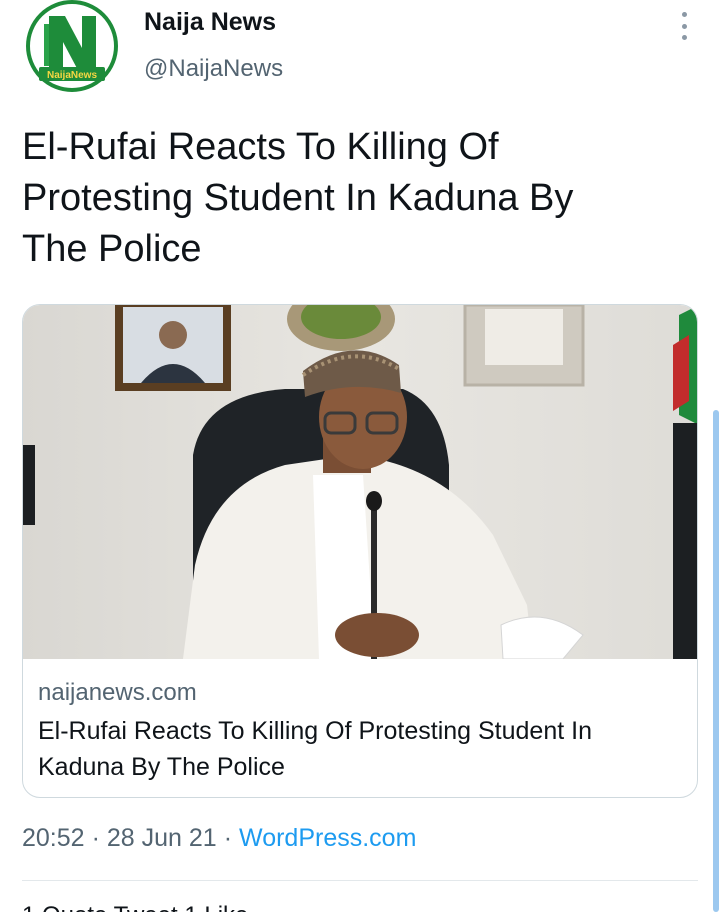 Image resolution: width=720 pixels, height=912 pixels. What do you see at coordinates (219, 838) in the screenshot?
I see `tweet-meta: 20:52 · 28 Jun 21 · WordPress.com` at bounding box center [219, 838].